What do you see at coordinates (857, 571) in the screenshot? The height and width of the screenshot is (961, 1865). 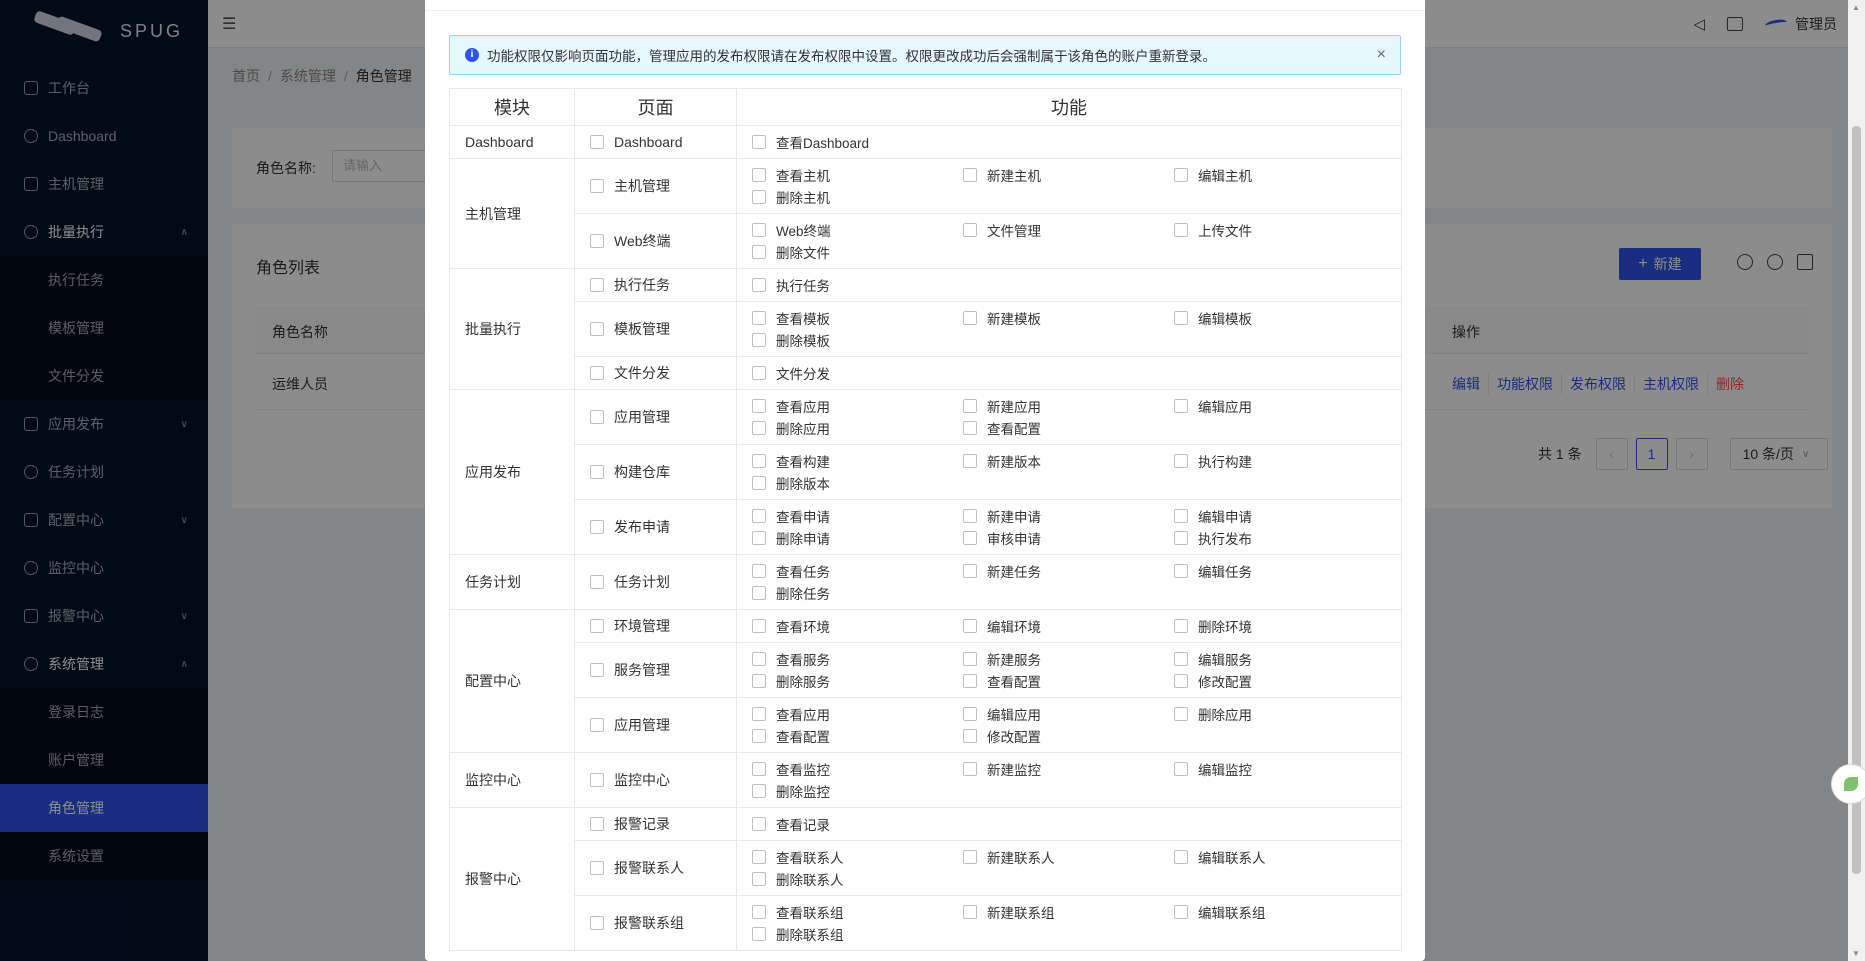 I see `function-checkbox: 查看任务` at bounding box center [857, 571].